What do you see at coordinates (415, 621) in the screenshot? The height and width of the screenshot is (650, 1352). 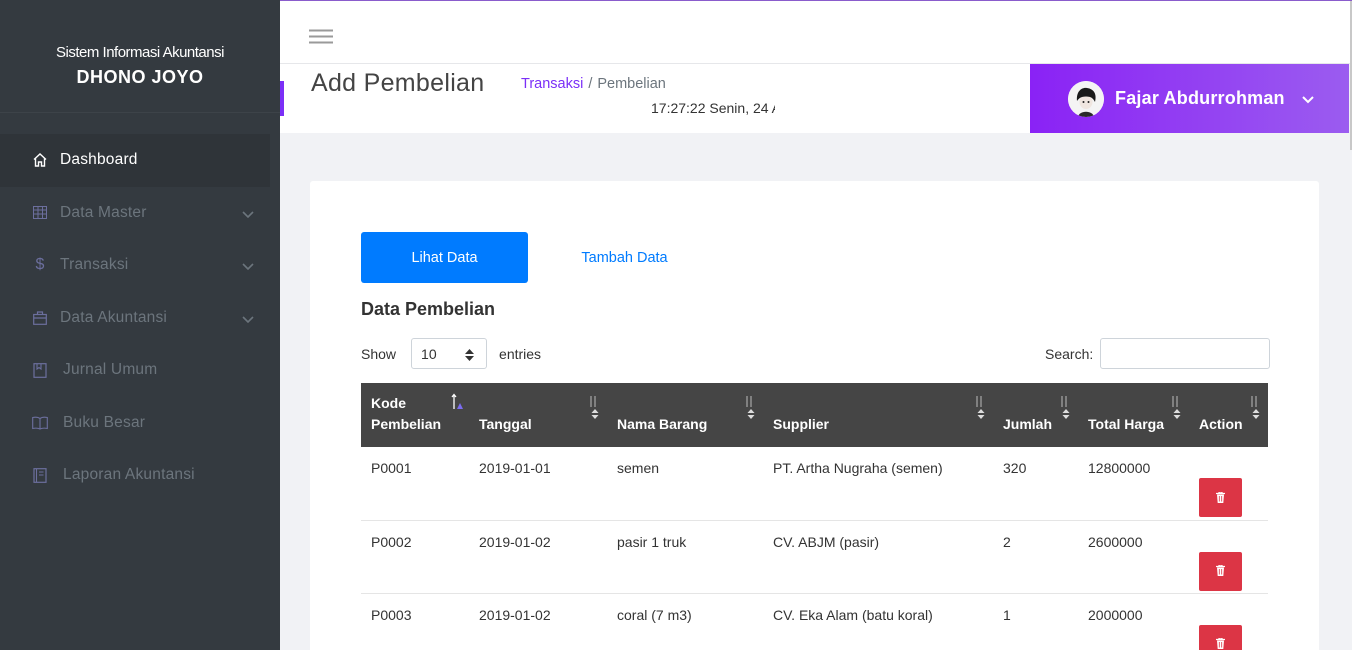 I see `cell-kode: P0003` at bounding box center [415, 621].